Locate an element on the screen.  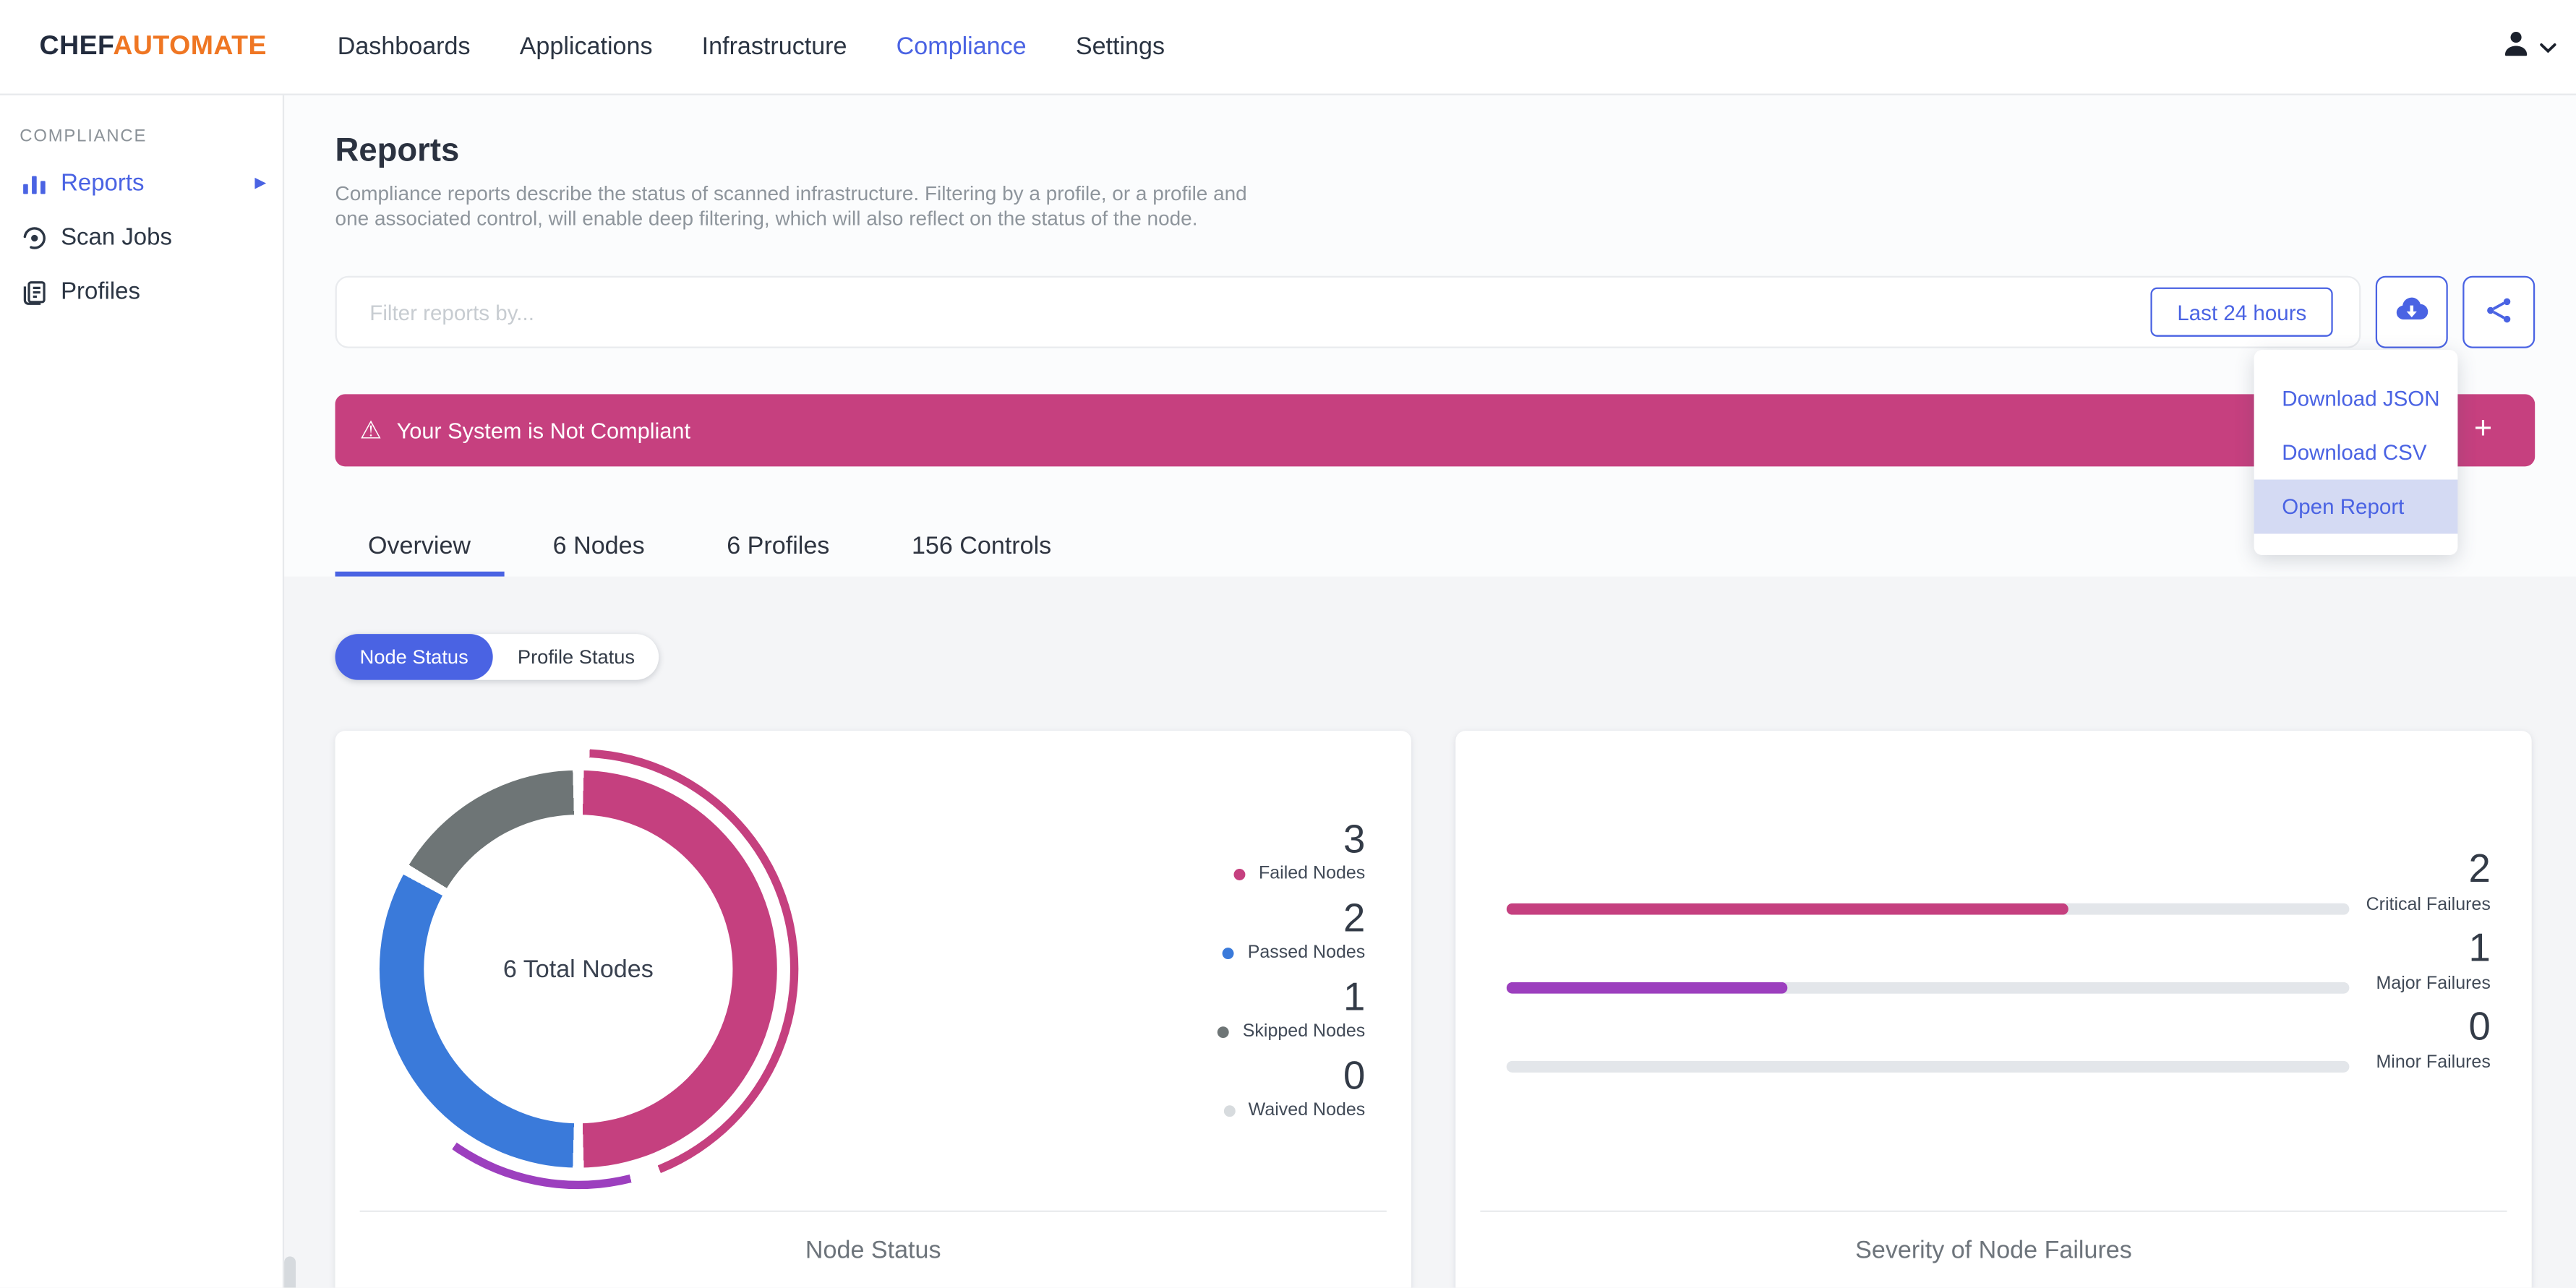
menu-item-download-csv: Download CSV is located at coordinates (2356, 453).